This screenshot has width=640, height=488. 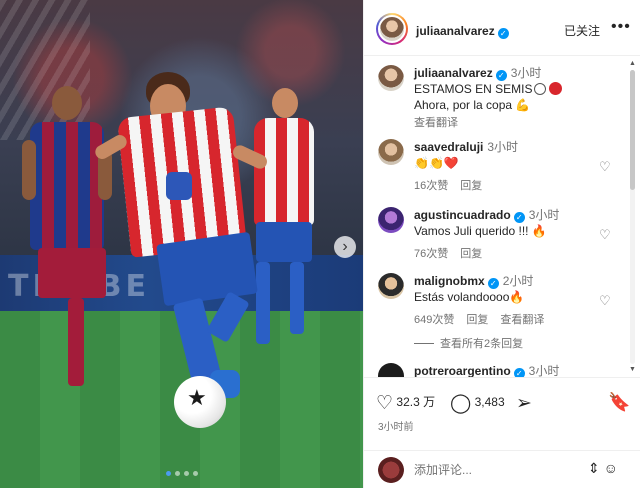 I want to click on comment-item: saavedraluji 3小时 👏👏❤️ 16次赞 回复 ♡, so click(x=495, y=170).